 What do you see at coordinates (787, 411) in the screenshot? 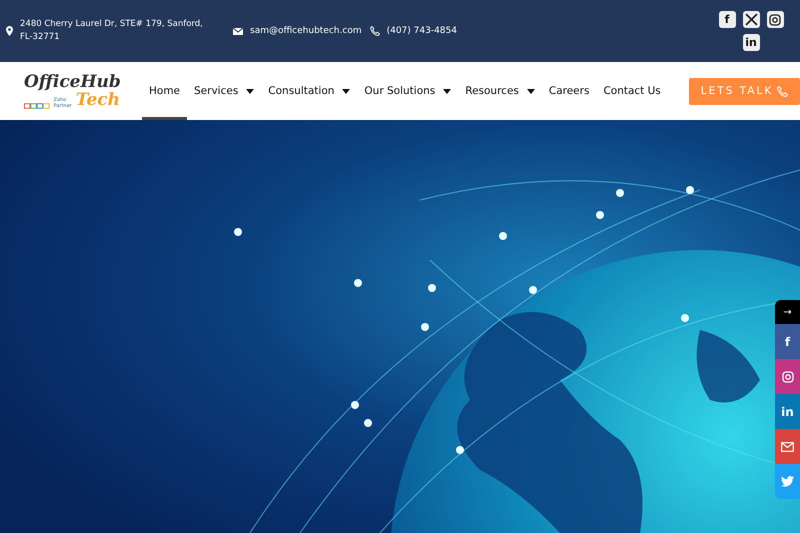
I see `share-button: in` at bounding box center [787, 411].